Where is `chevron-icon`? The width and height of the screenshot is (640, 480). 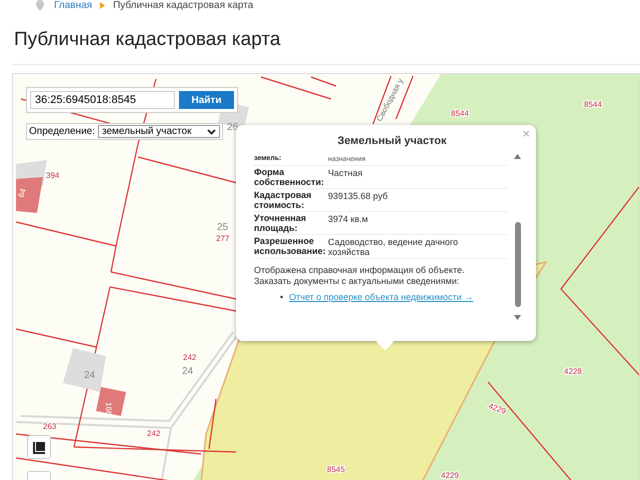
chevron-icon is located at coordinates (103, 5).